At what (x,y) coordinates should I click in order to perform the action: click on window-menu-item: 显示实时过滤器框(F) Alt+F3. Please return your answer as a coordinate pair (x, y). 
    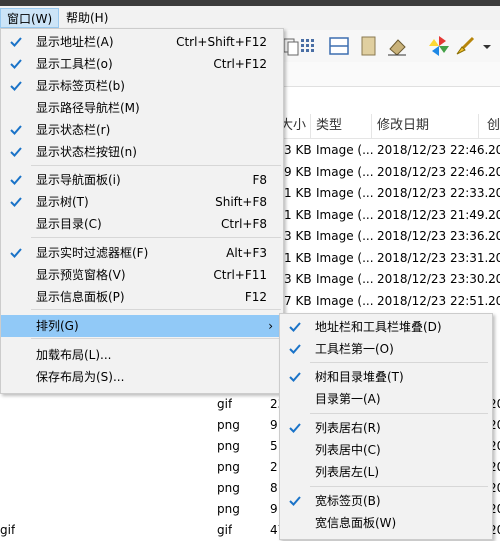
    Looking at the image, I should click on (142, 253).